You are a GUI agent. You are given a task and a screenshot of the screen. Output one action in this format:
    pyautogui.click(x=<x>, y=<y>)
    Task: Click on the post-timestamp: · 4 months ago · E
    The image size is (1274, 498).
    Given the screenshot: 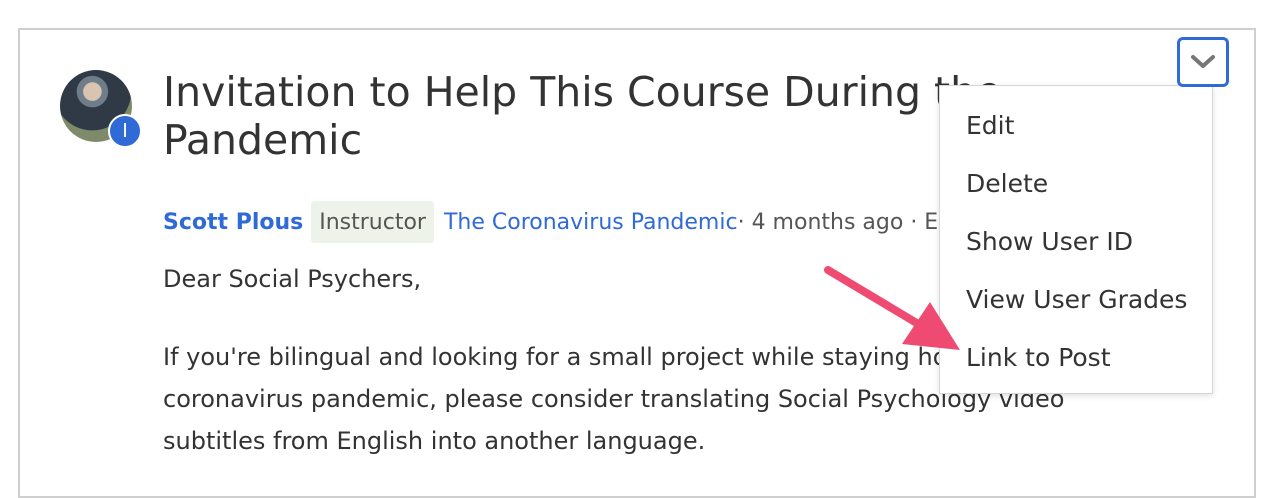 What is the action you would take?
    pyautogui.click(x=838, y=222)
    